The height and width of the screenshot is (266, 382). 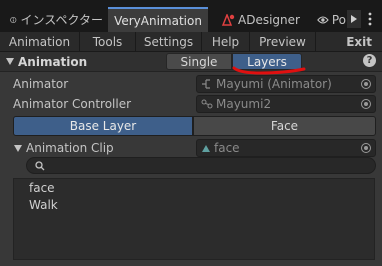 I want to click on animator-value: Mayumi (Animator), so click(x=274, y=84).